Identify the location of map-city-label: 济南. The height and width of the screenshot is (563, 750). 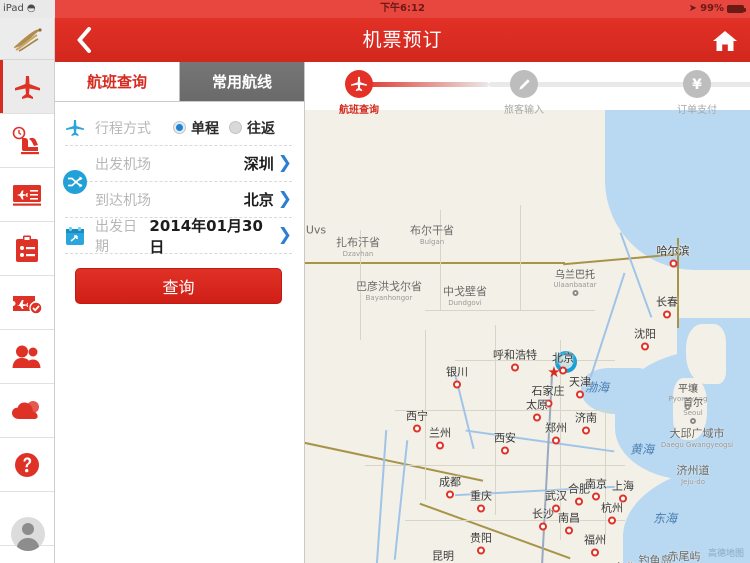
(586, 422).